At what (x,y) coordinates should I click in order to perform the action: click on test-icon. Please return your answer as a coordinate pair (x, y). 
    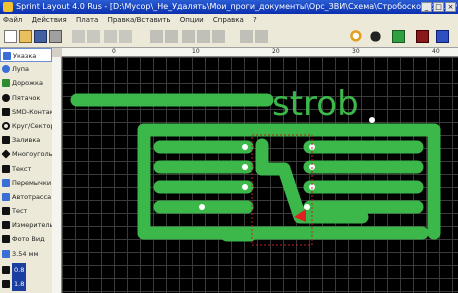
    Looking at the image, I should click on (6, 211).